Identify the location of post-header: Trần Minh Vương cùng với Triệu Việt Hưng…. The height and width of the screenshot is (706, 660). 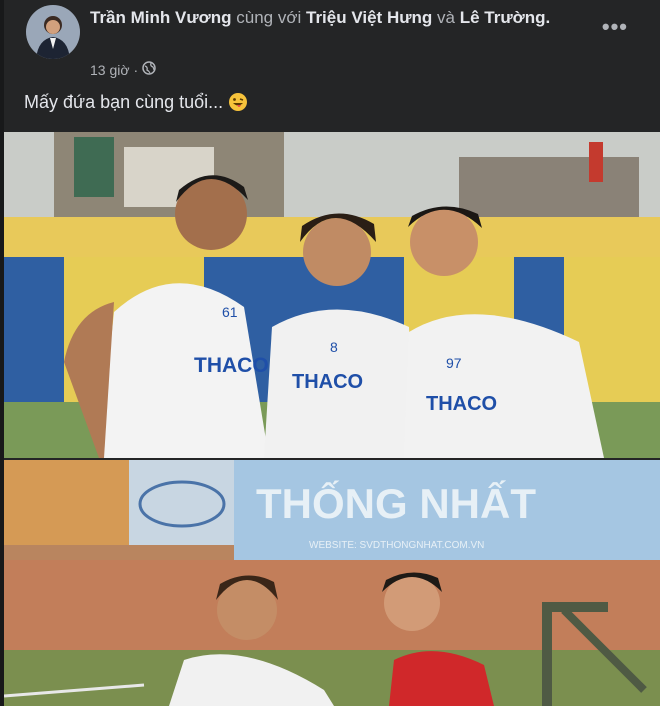
(325, 18).